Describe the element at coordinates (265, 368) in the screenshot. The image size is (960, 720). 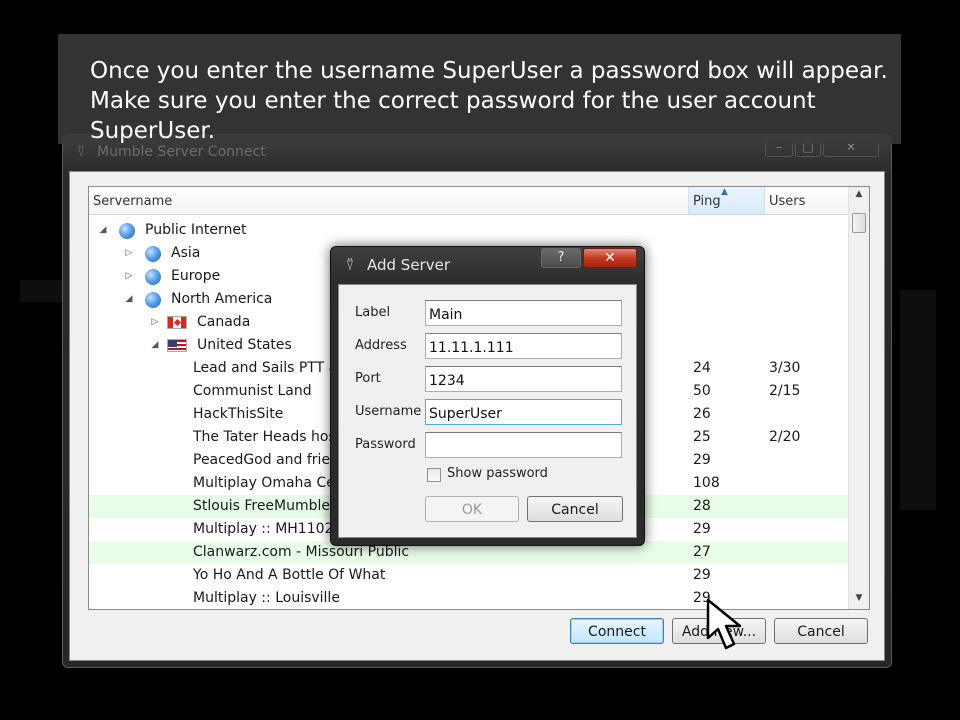
I see `server-name: Lead and Sails PTT a` at that location.